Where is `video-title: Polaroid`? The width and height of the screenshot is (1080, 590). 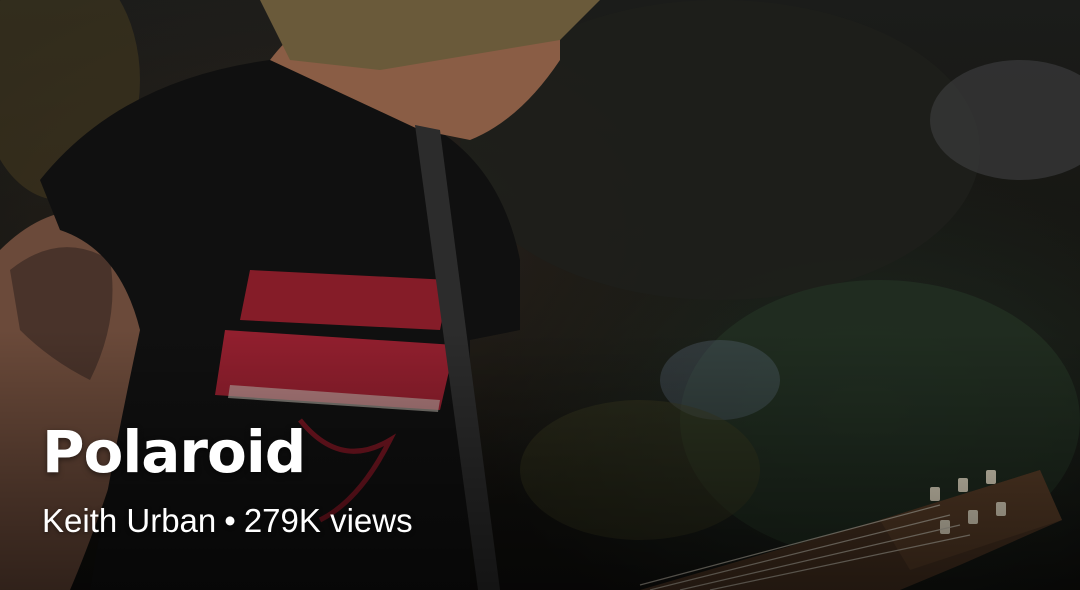
video-title: Polaroid is located at coordinates (174, 452).